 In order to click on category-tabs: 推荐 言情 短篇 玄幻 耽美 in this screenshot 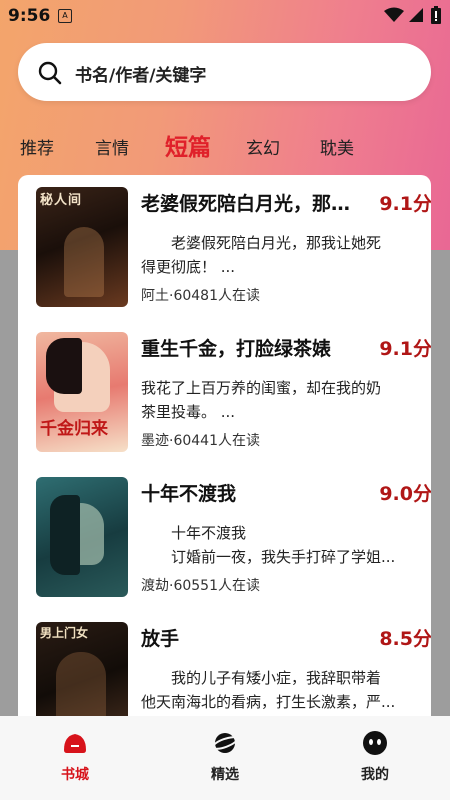, I will do `click(225, 146)`.